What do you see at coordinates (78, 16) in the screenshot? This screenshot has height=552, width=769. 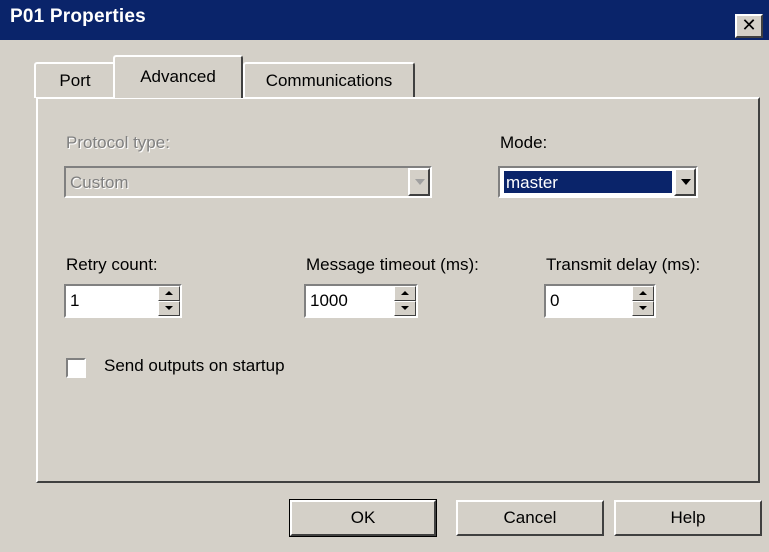 I see `window-title: P01 Properties` at bounding box center [78, 16].